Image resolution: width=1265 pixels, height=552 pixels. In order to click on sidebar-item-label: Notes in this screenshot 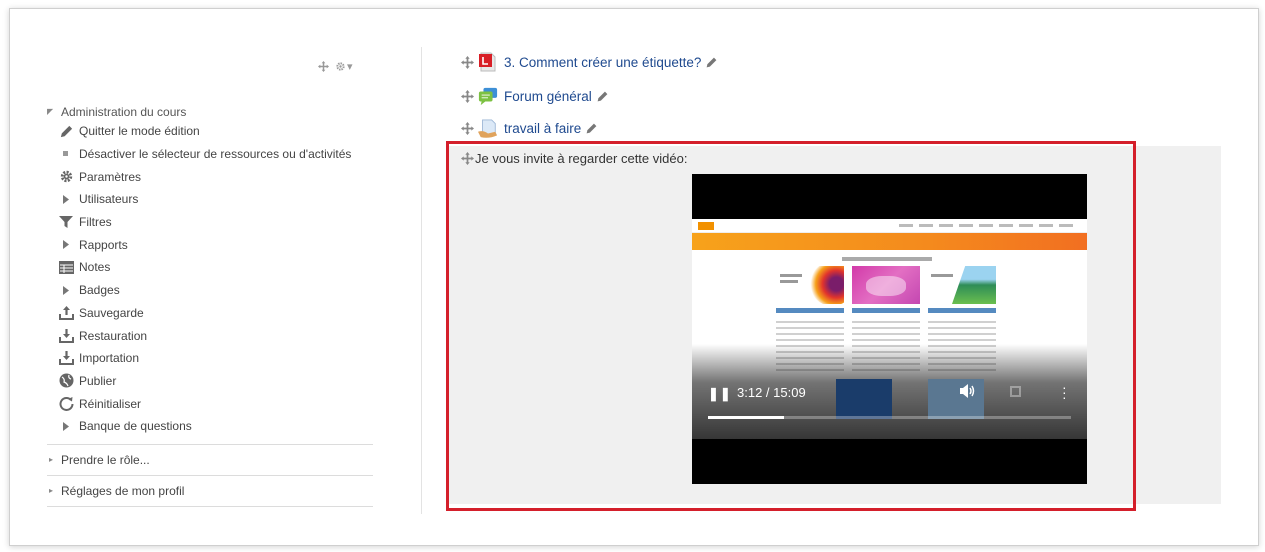, I will do `click(95, 267)`.